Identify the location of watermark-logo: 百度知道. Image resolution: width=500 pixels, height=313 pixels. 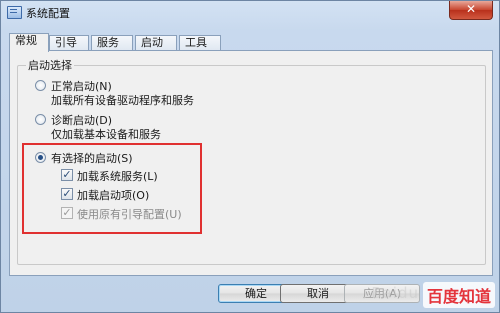
(458, 295).